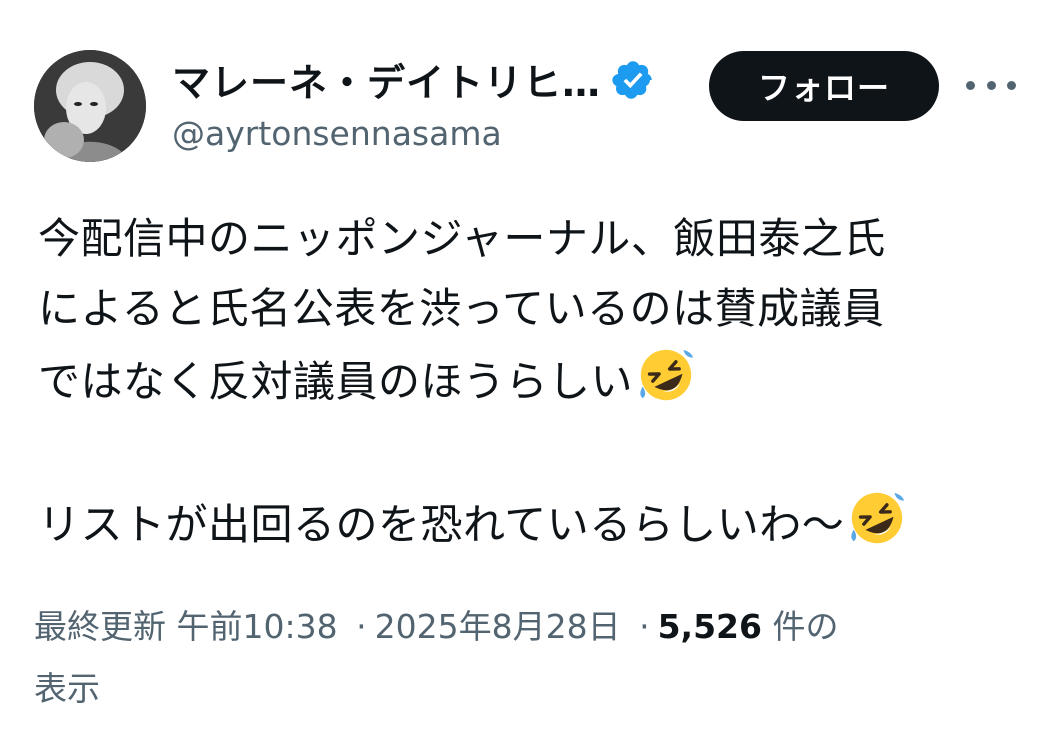  Describe the element at coordinates (67, 688) in the screenshot. I see `views-label: 表示` at that location.